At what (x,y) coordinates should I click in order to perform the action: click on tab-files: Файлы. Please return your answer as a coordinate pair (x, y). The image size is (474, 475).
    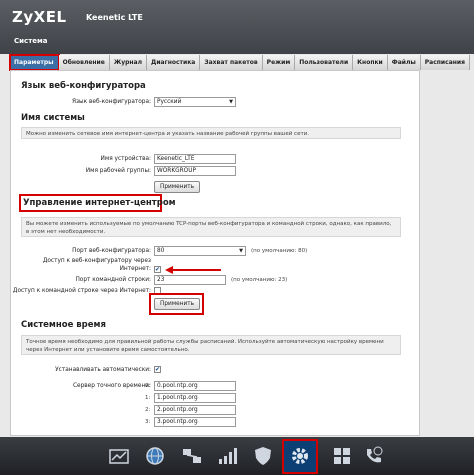
    Looking at the image, I should click on (404, 62).